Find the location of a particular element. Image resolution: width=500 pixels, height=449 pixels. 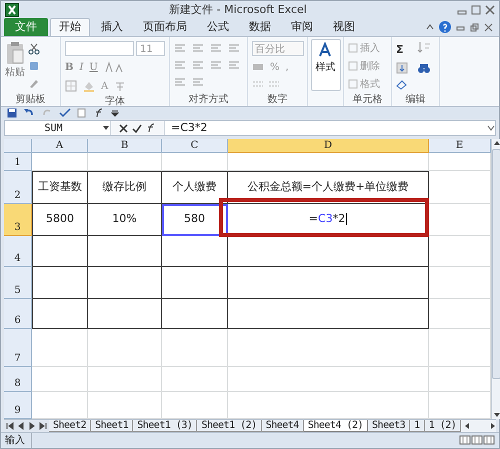

ribbon-tab: 数据 is located at coordinates (260, 27).